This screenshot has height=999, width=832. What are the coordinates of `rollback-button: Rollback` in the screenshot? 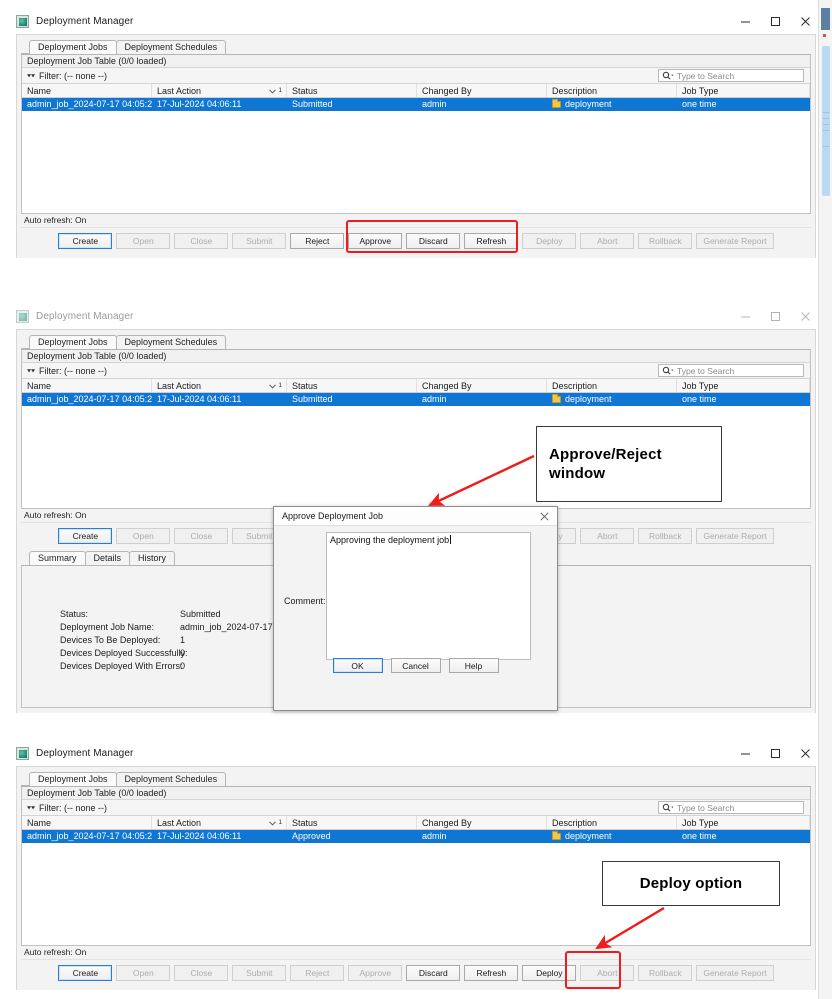 It's located at (665, 972).